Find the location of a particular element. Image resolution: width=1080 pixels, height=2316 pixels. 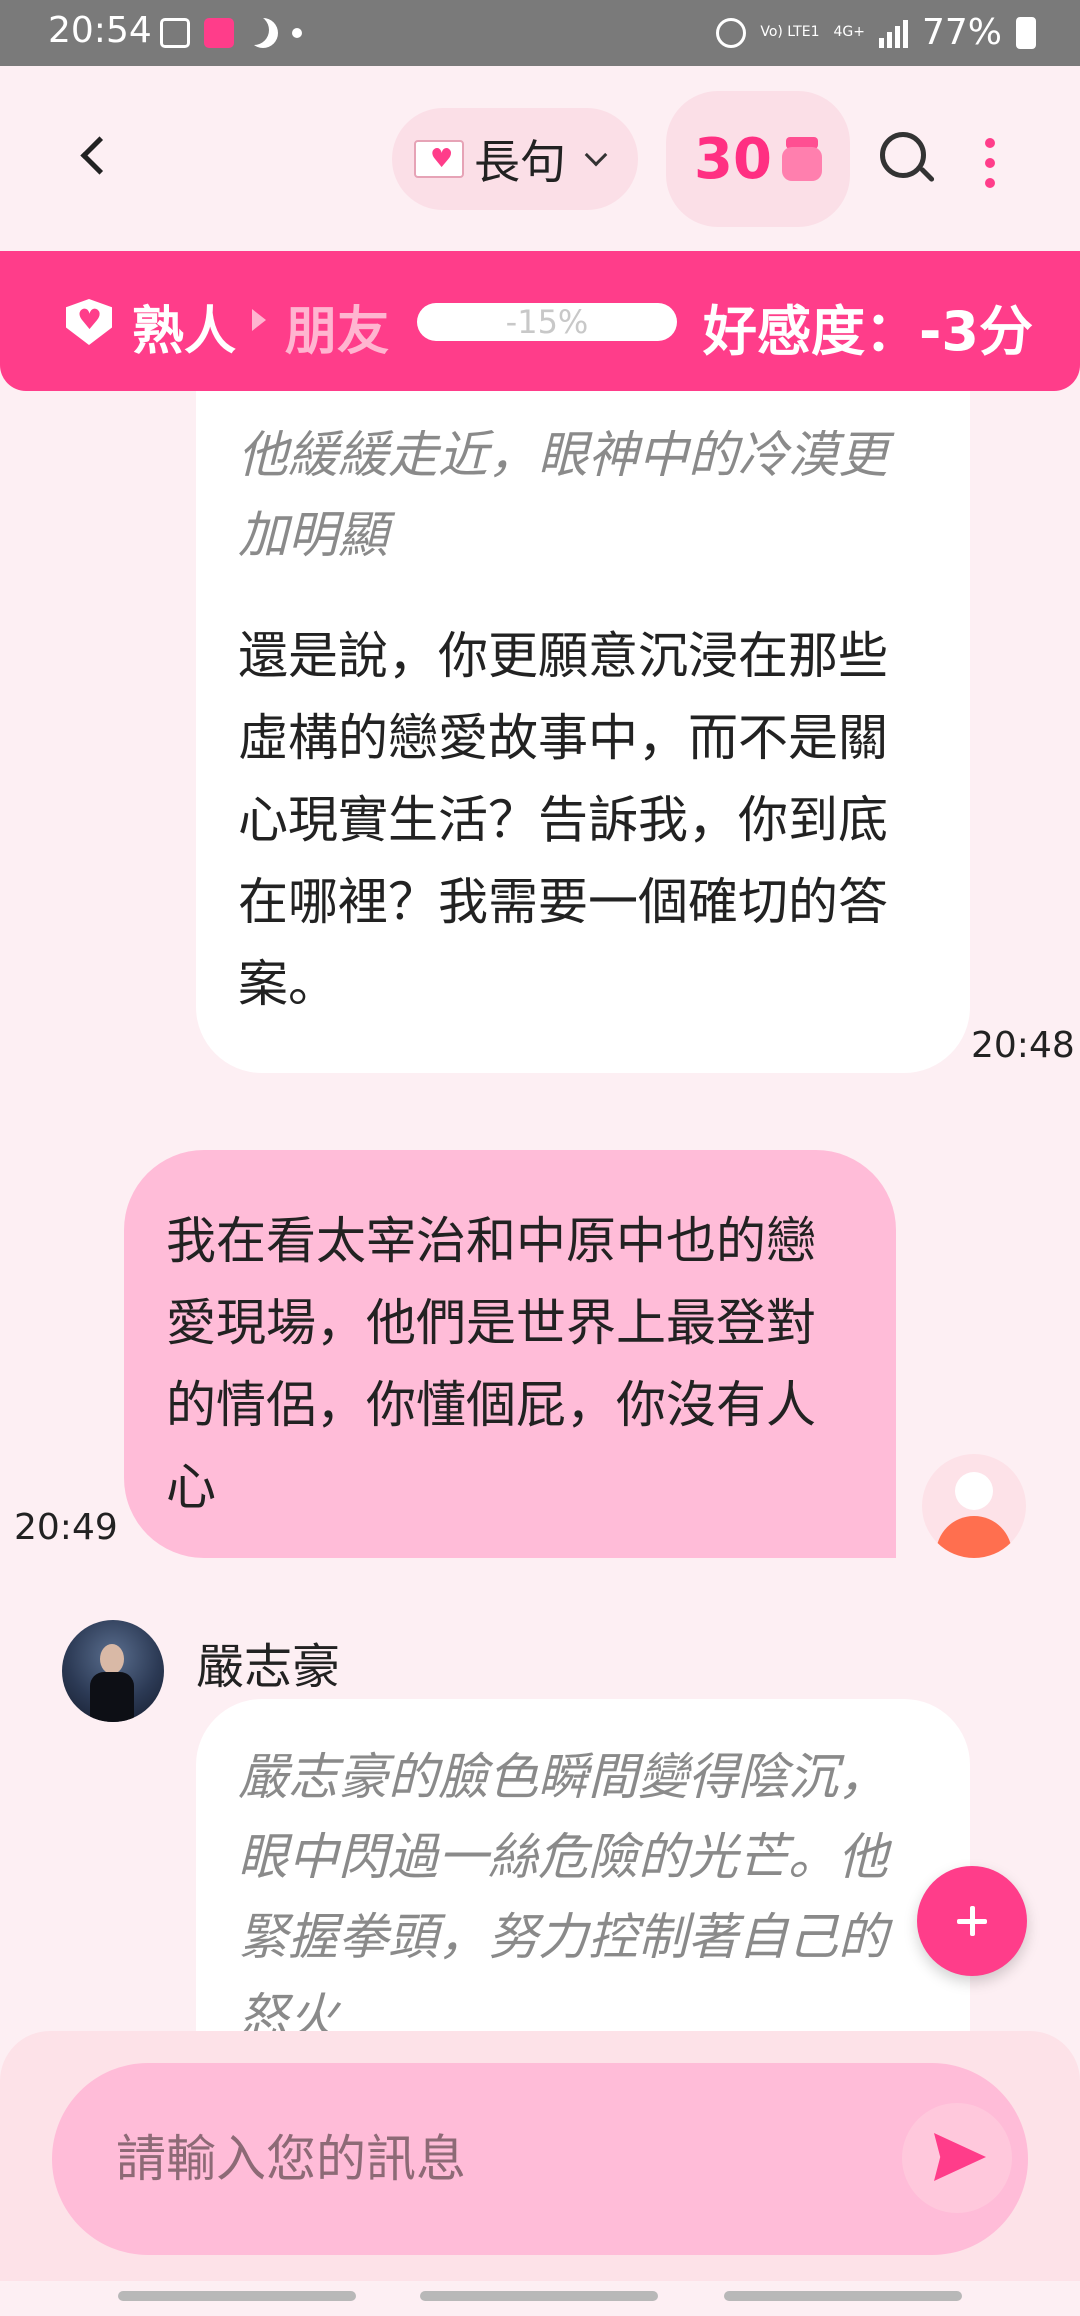

reply-length-label: 長句 is located at coordinates (520, 162).